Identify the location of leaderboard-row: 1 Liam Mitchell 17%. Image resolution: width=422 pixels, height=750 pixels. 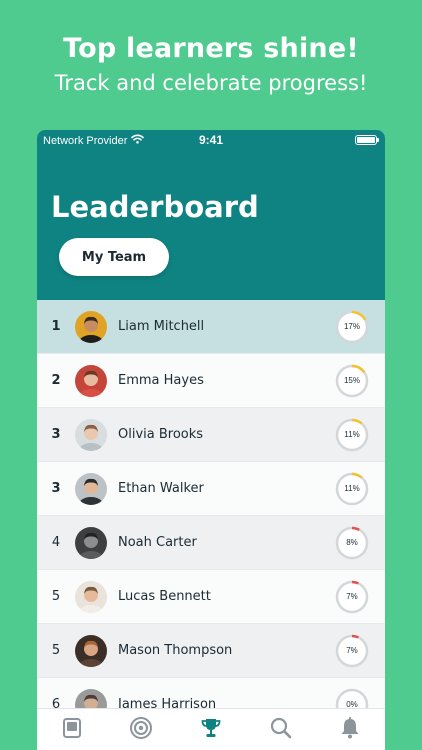
(211, 327).